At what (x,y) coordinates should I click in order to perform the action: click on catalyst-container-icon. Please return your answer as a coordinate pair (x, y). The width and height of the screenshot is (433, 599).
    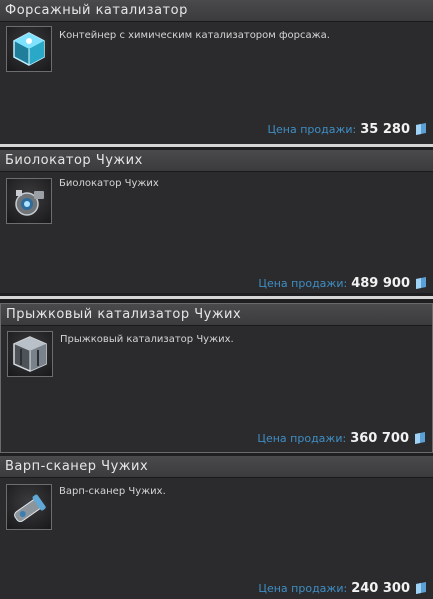
    Looking at the image, I should click on (29, 49).